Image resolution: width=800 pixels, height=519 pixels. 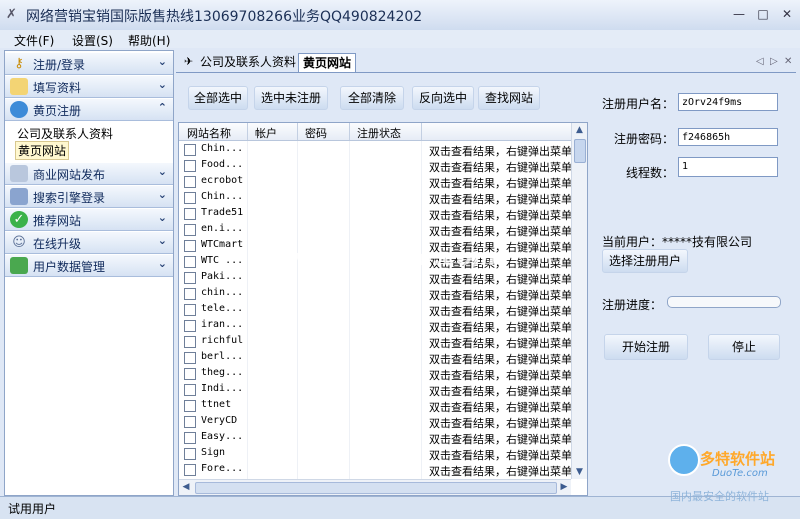 What do you see at coordinates (684, 460) in the screenshot?
I see `duote-logo-icon` at bounding box center [684, 460].